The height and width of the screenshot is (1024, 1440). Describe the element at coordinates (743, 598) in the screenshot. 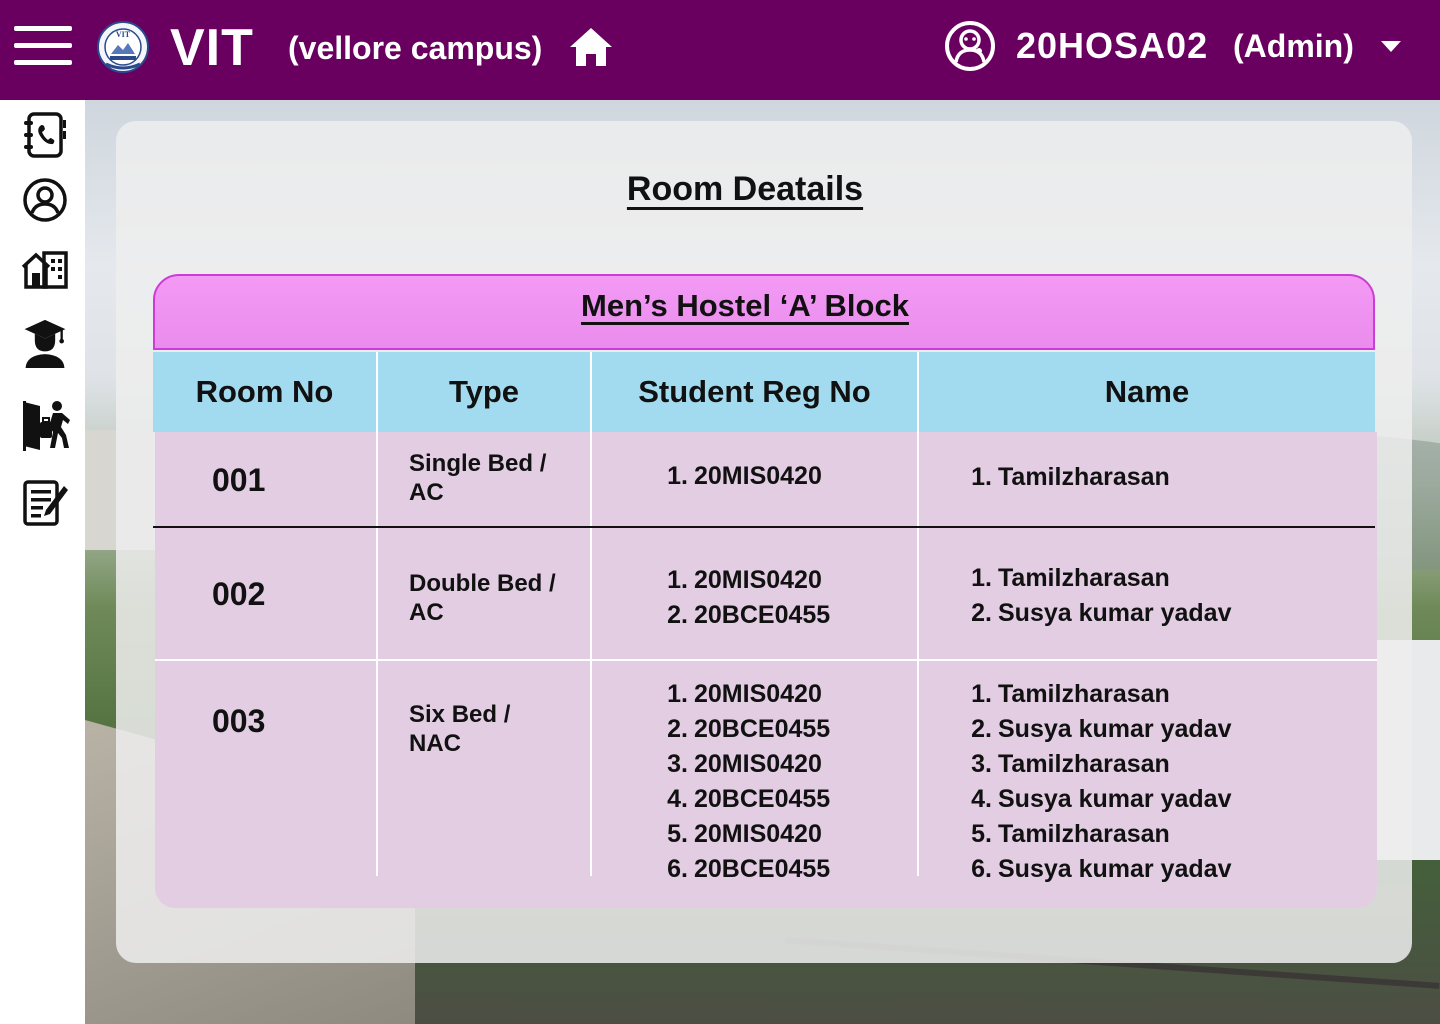

I see `reg-no-list: 1. 20MIS0420 2. 20BCE0455` at that location.